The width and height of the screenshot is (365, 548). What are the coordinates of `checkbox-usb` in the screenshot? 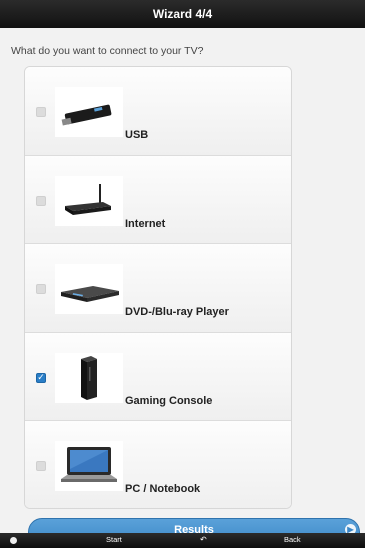 It's located at (41, 112).